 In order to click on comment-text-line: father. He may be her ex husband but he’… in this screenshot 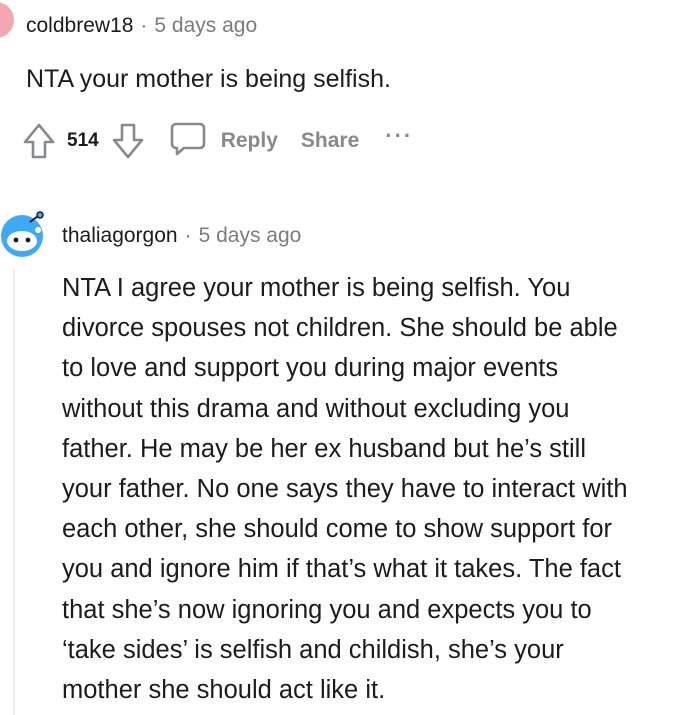, I will do `click(324, 448)`.